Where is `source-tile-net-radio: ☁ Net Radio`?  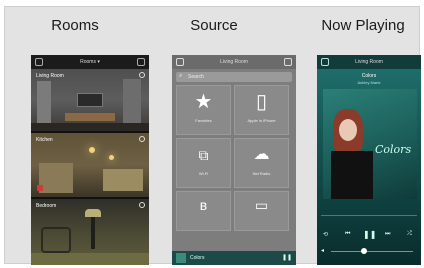
source-tile-net-radio: ☁ Net Radio is located at coordinates (261, 163).